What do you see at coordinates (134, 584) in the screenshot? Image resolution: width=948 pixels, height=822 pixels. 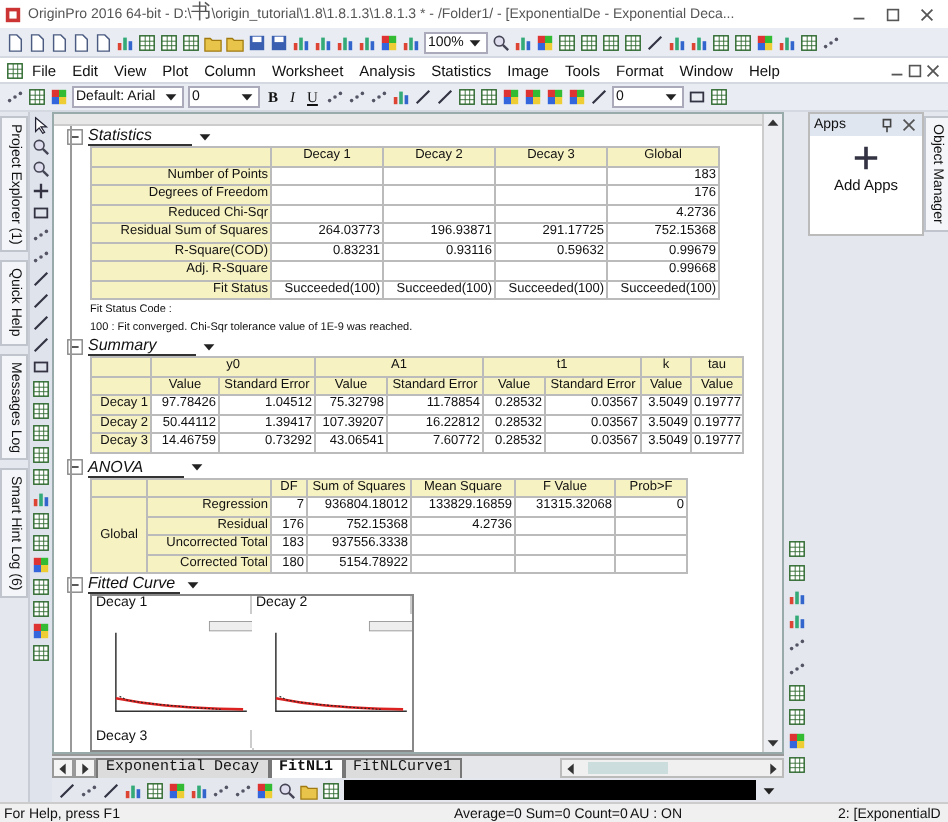 I see `section-title: Fitted Curve` at bounding box center [134, 584].